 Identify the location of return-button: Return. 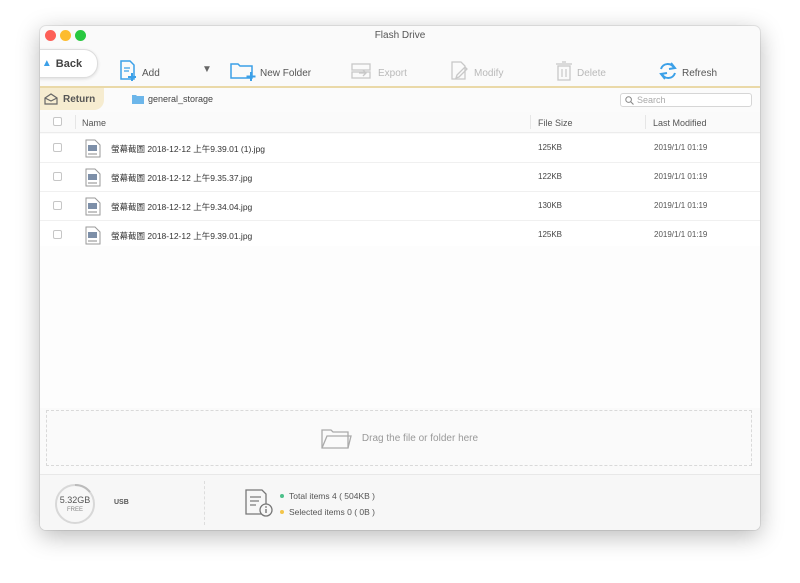
(72, 99).